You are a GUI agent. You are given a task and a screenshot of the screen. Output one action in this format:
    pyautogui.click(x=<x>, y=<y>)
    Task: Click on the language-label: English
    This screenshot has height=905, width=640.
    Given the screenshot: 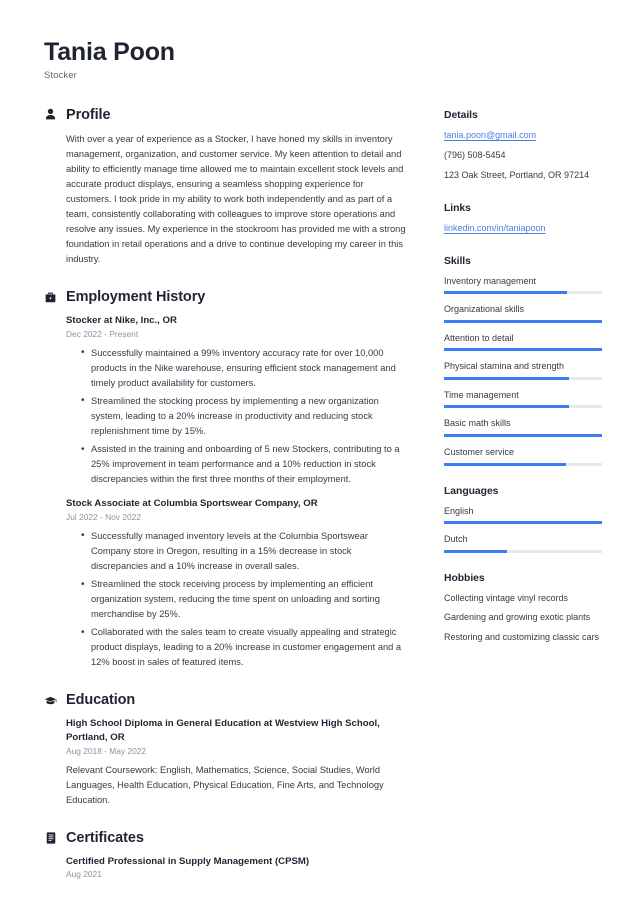 What is the action you would take?
    pyautogui.click(x=459, y=510)
    